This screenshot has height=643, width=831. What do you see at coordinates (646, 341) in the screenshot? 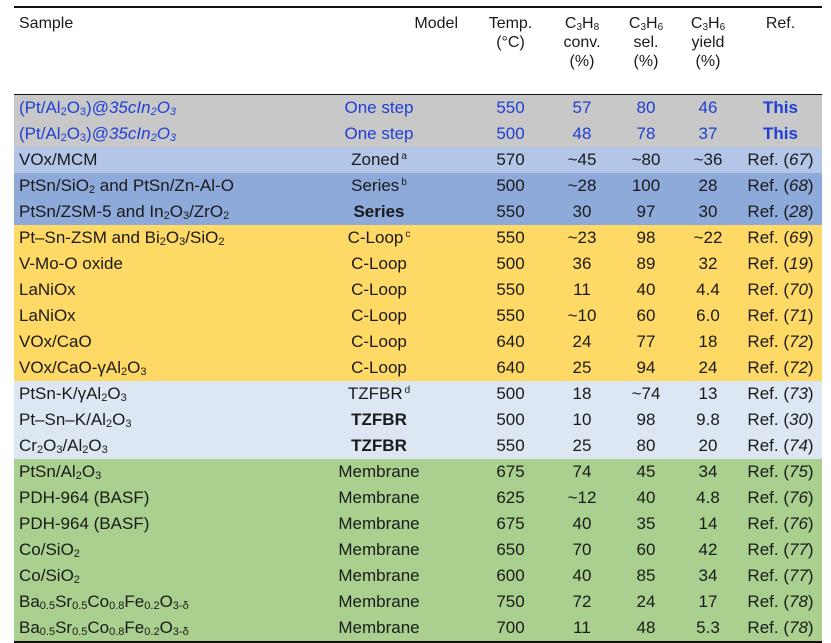
I see `cell-selectivity: 77` at bounding box center [646, 341].